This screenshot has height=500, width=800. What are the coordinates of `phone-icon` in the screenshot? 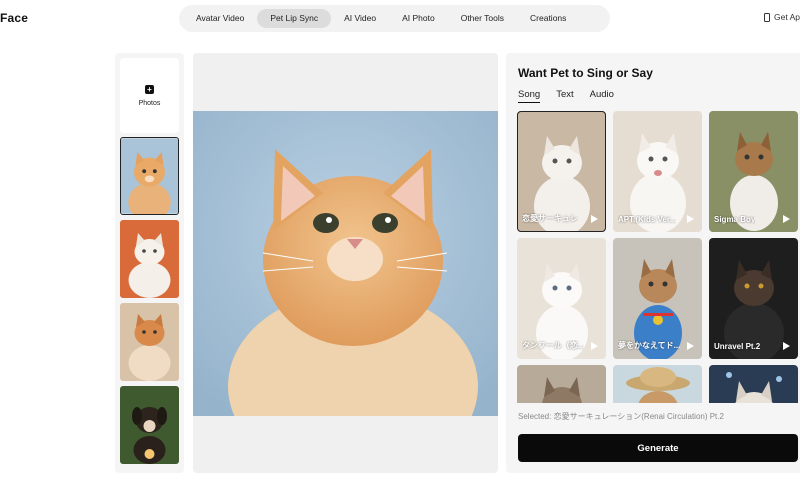 It's located at (767, 17).